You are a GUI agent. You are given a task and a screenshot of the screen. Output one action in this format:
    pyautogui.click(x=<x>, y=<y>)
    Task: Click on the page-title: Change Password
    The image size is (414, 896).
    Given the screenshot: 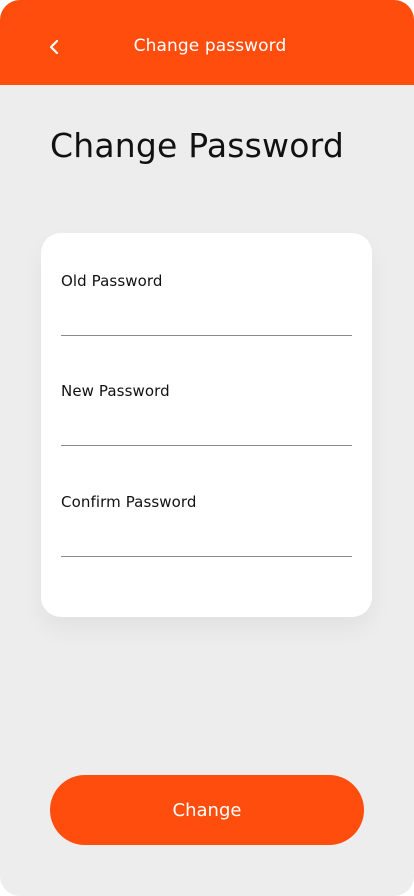 What is the action you would take?
    pyautogui.click(x=197, y=145)
    